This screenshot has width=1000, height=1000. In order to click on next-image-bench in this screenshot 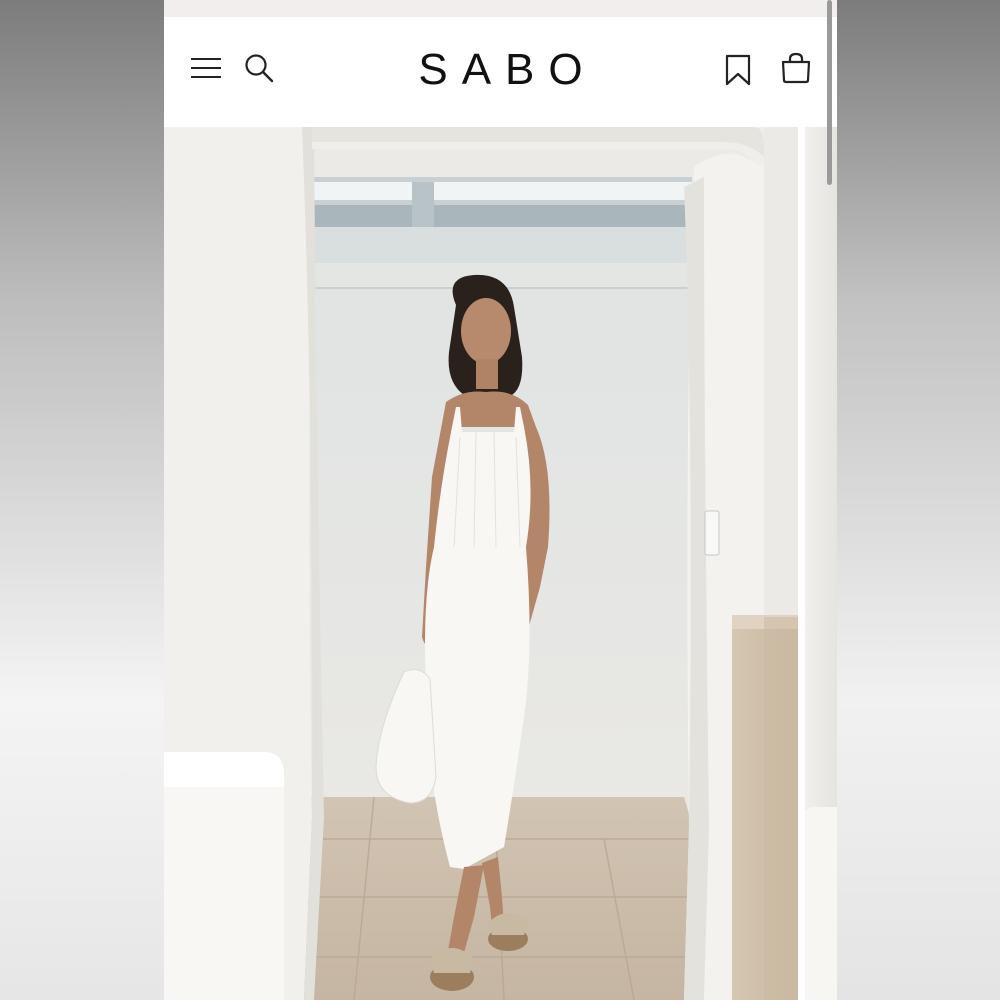, I will do `click(821, 903)`.